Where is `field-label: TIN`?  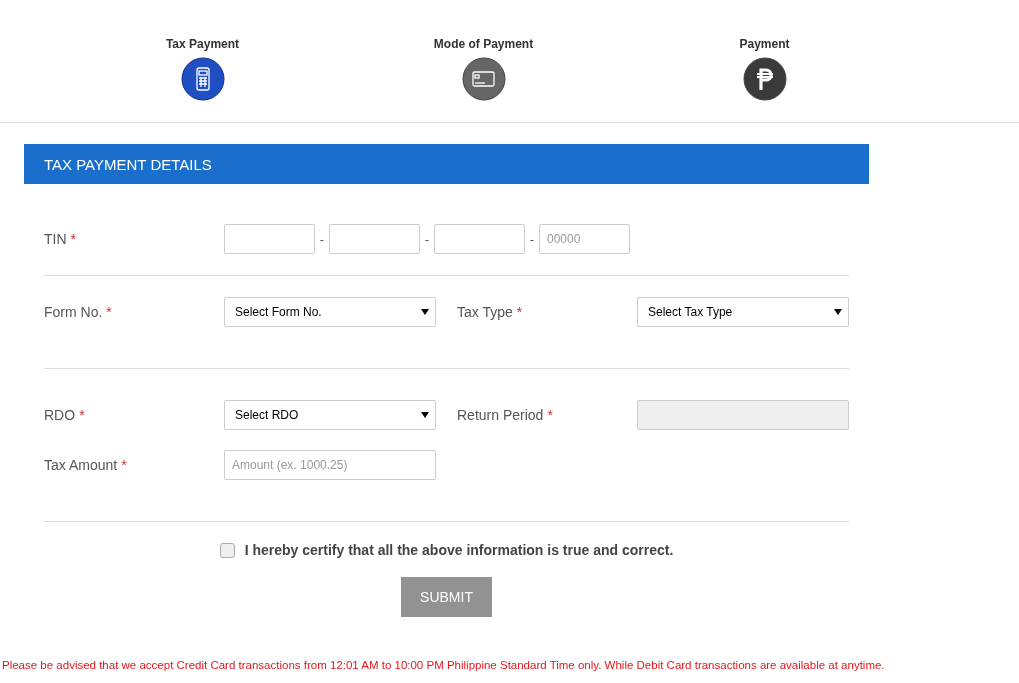
field-label: TIN is located at coordinates (55, 239).